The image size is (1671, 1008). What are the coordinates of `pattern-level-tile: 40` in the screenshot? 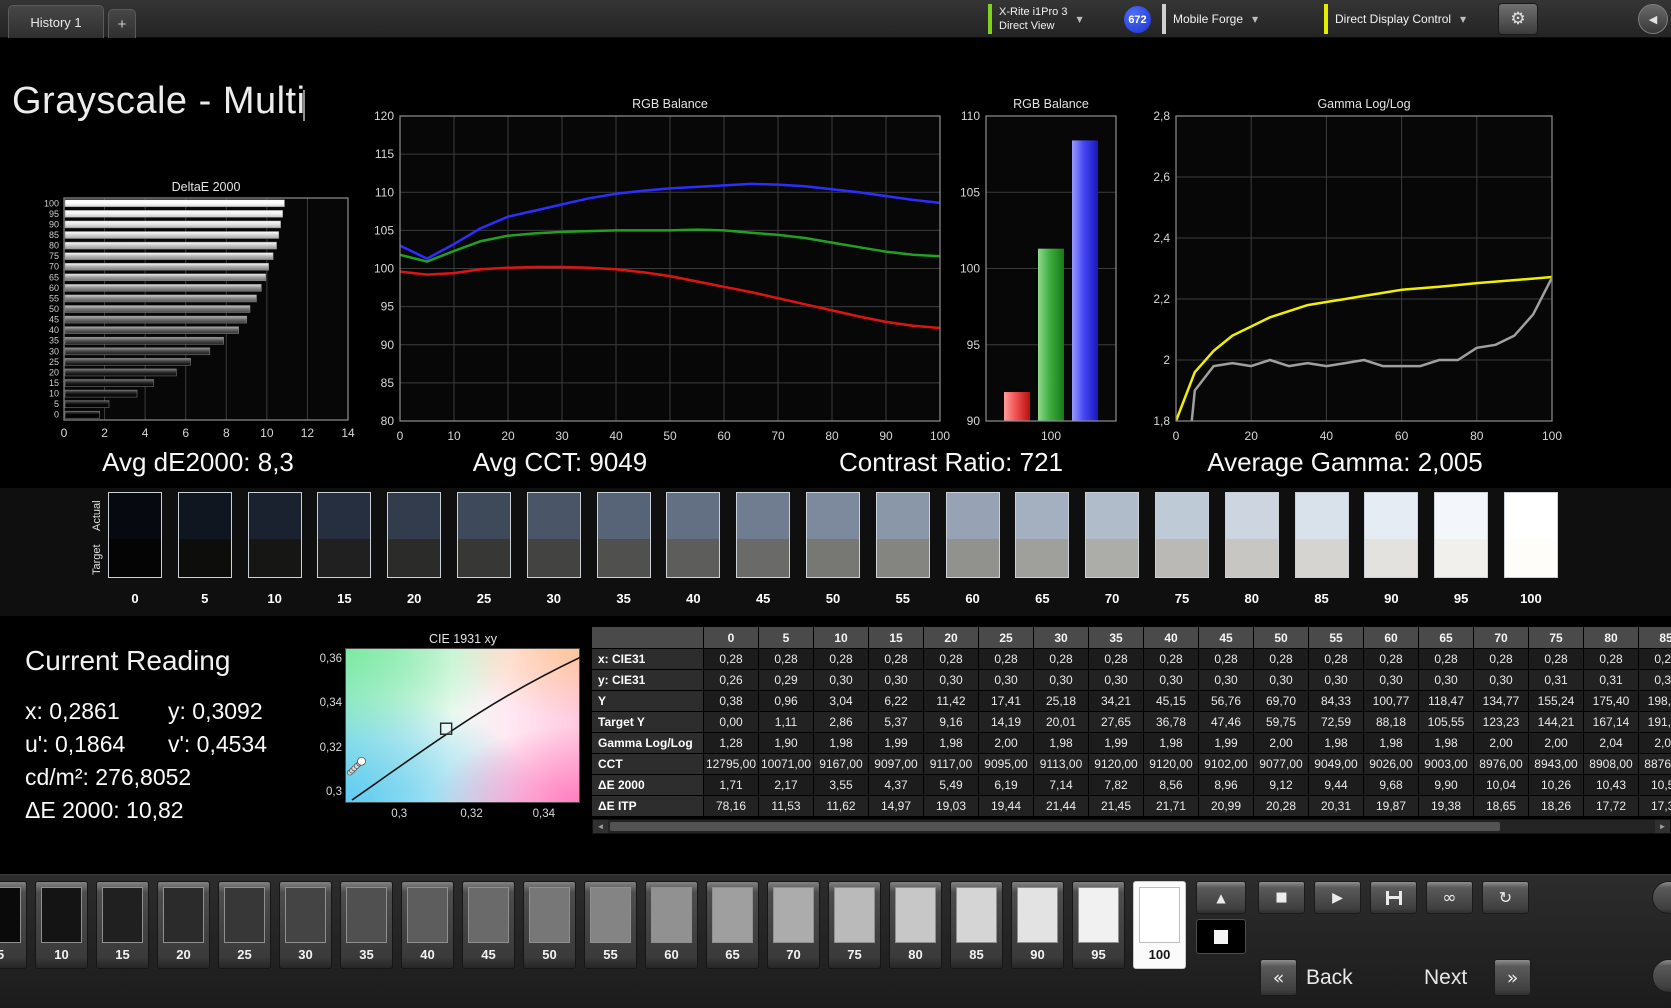 It's located at (427, 925).